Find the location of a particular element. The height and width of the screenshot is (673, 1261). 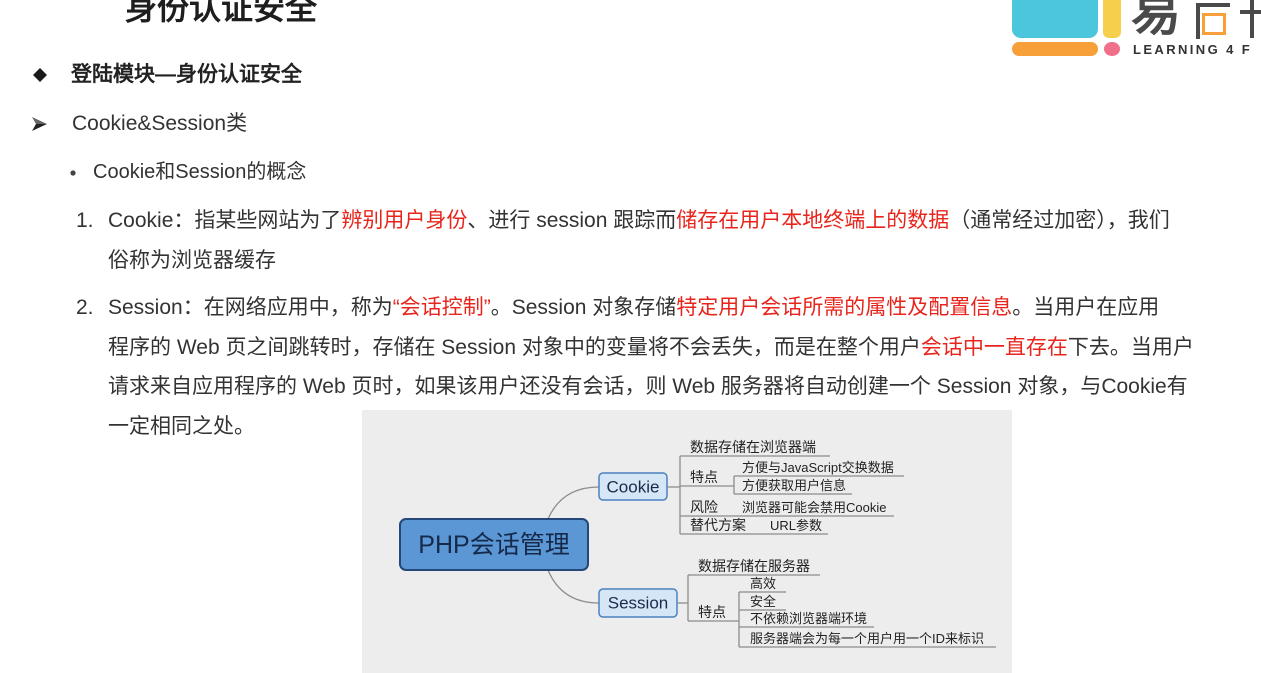

subsection-heading: Cookie&Session类 is located at coordinates (160, 123).